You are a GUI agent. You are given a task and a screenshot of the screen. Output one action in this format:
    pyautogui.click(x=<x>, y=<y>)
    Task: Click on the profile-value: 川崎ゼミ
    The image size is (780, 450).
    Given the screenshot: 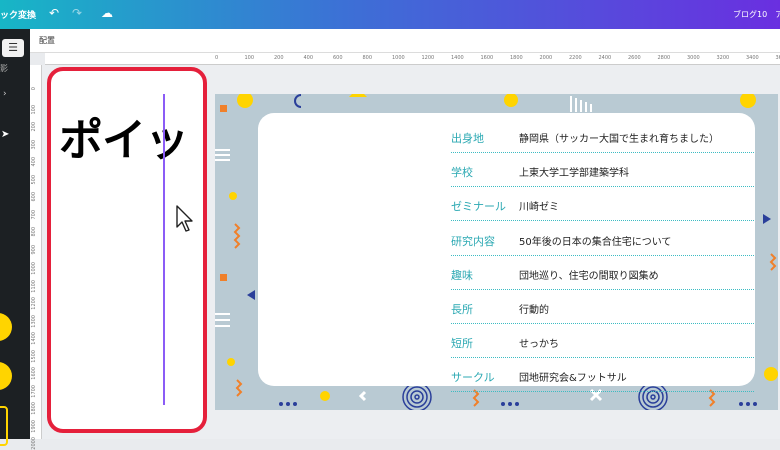 What is the action you would take?
    pyautogui.click(x=539, y=205)
    